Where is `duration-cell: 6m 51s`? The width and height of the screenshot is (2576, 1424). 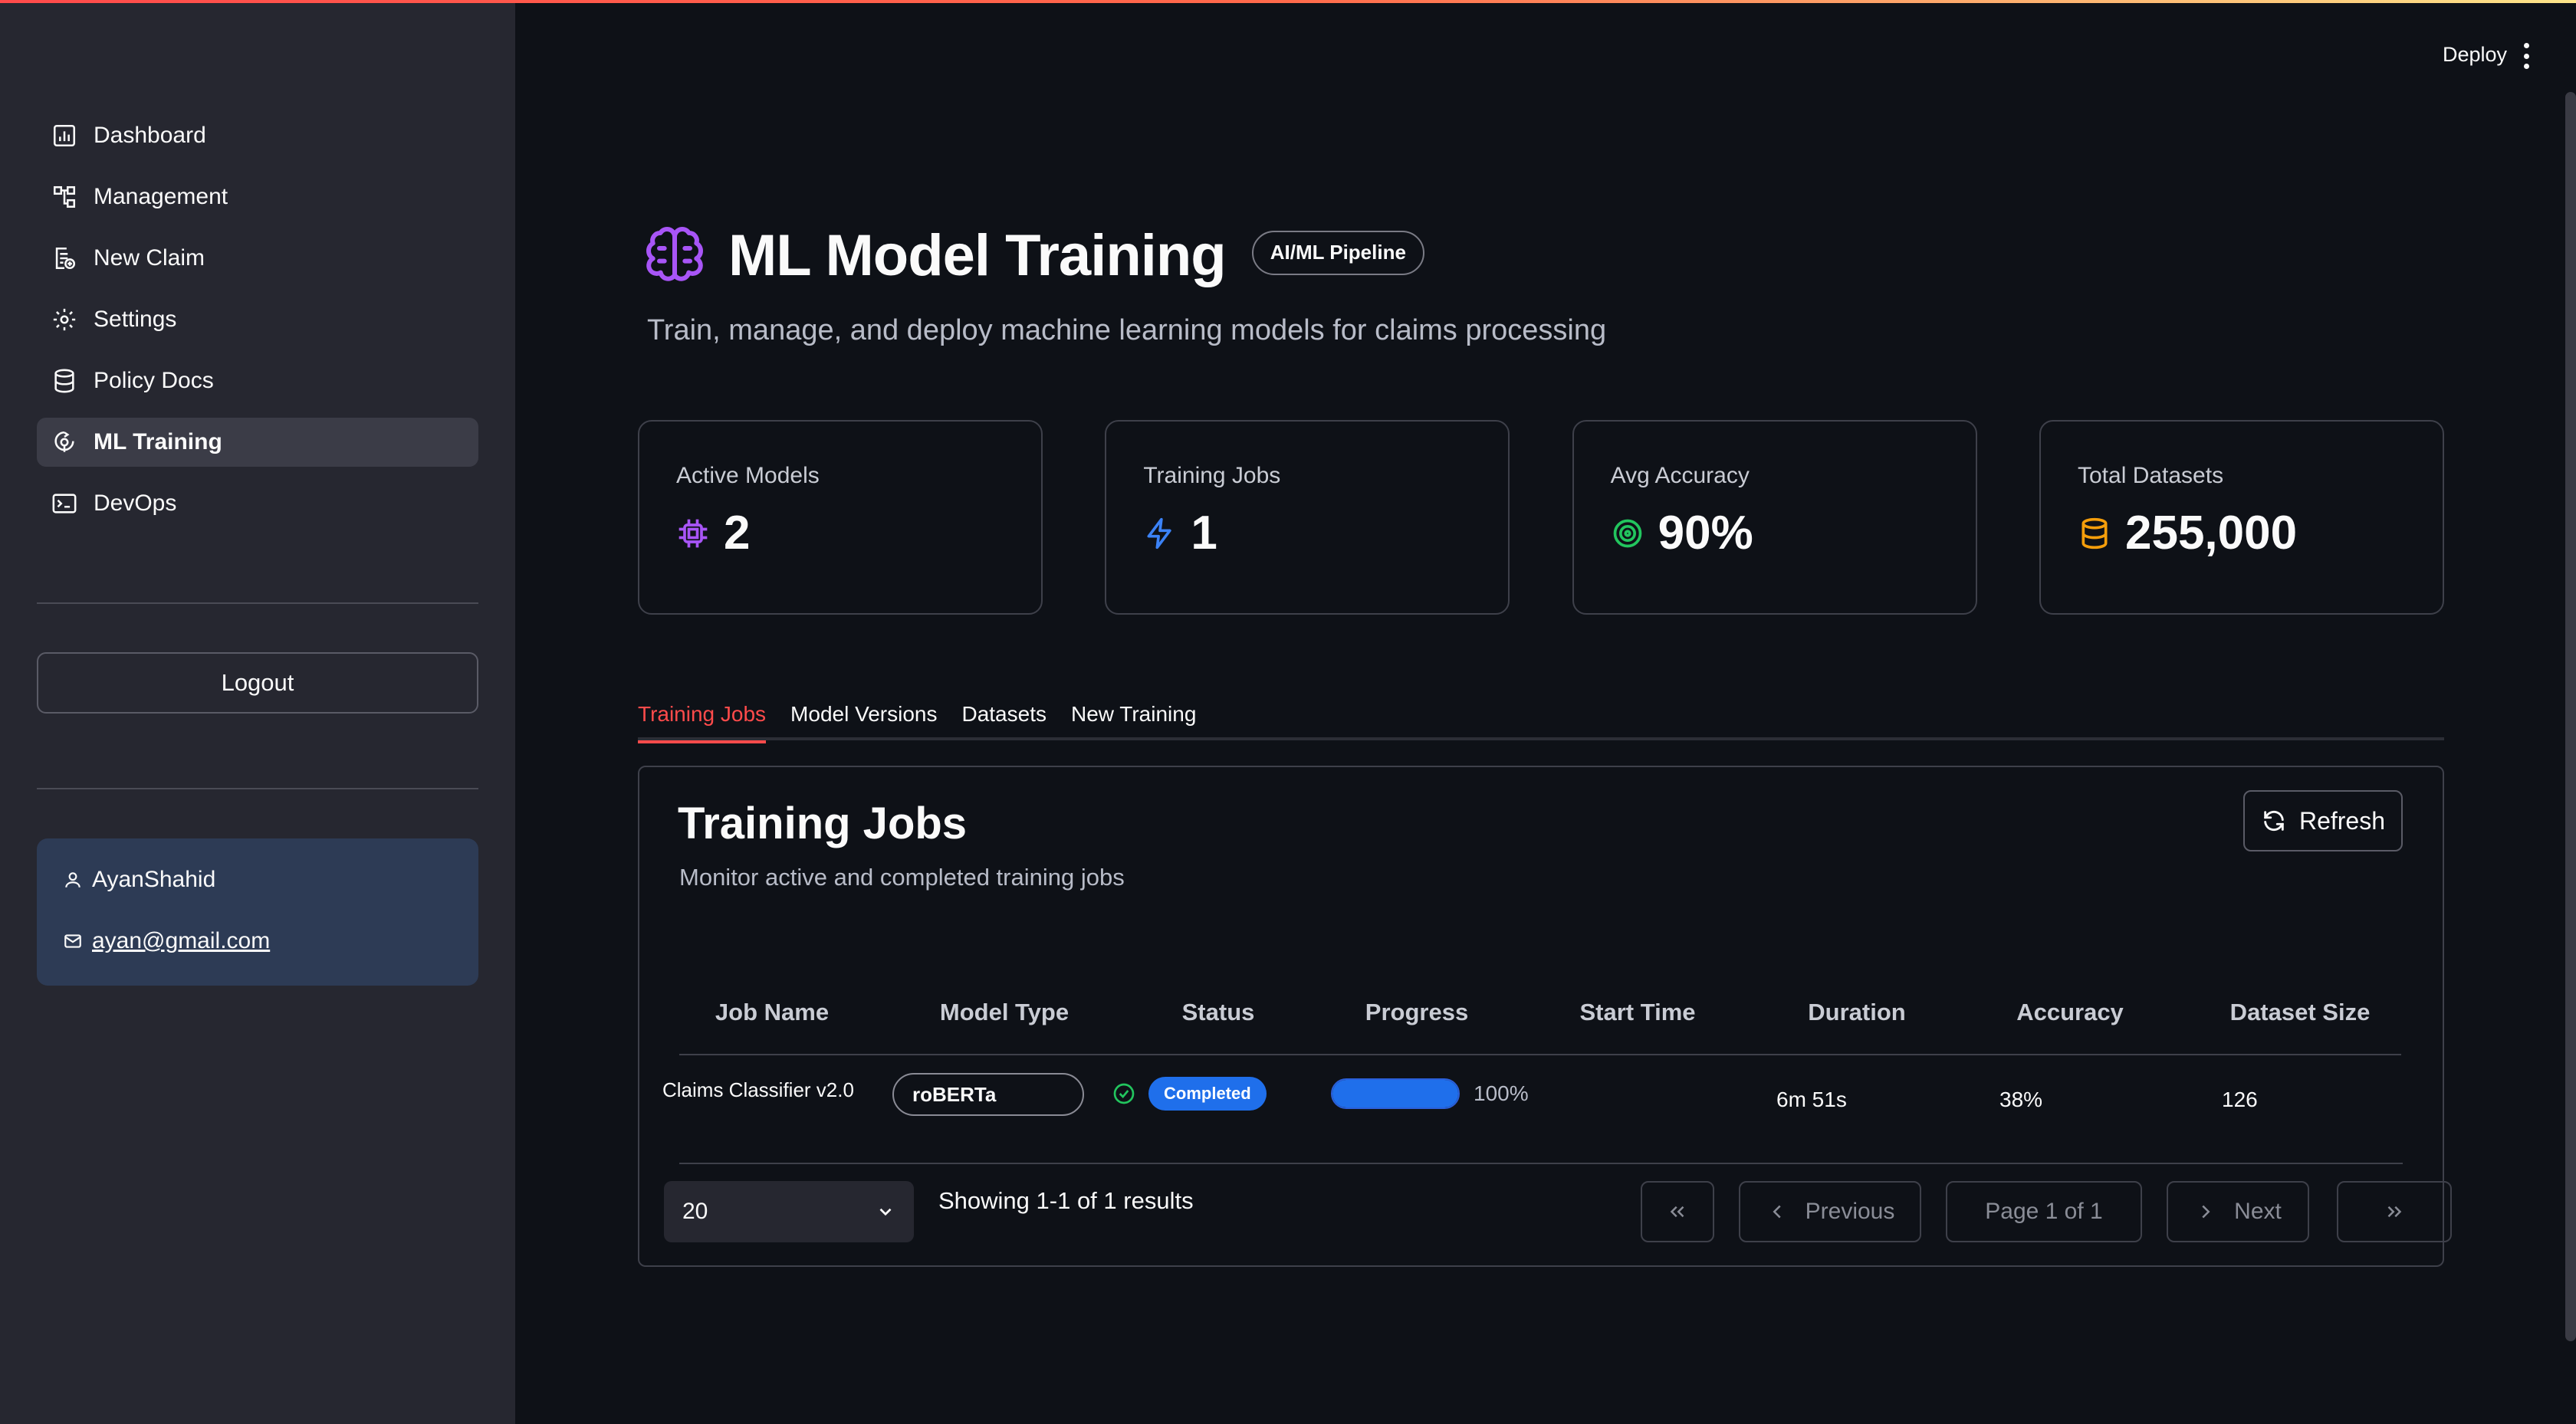 duration-cell: 6m 51s is located at coordinates (1812, 1099).